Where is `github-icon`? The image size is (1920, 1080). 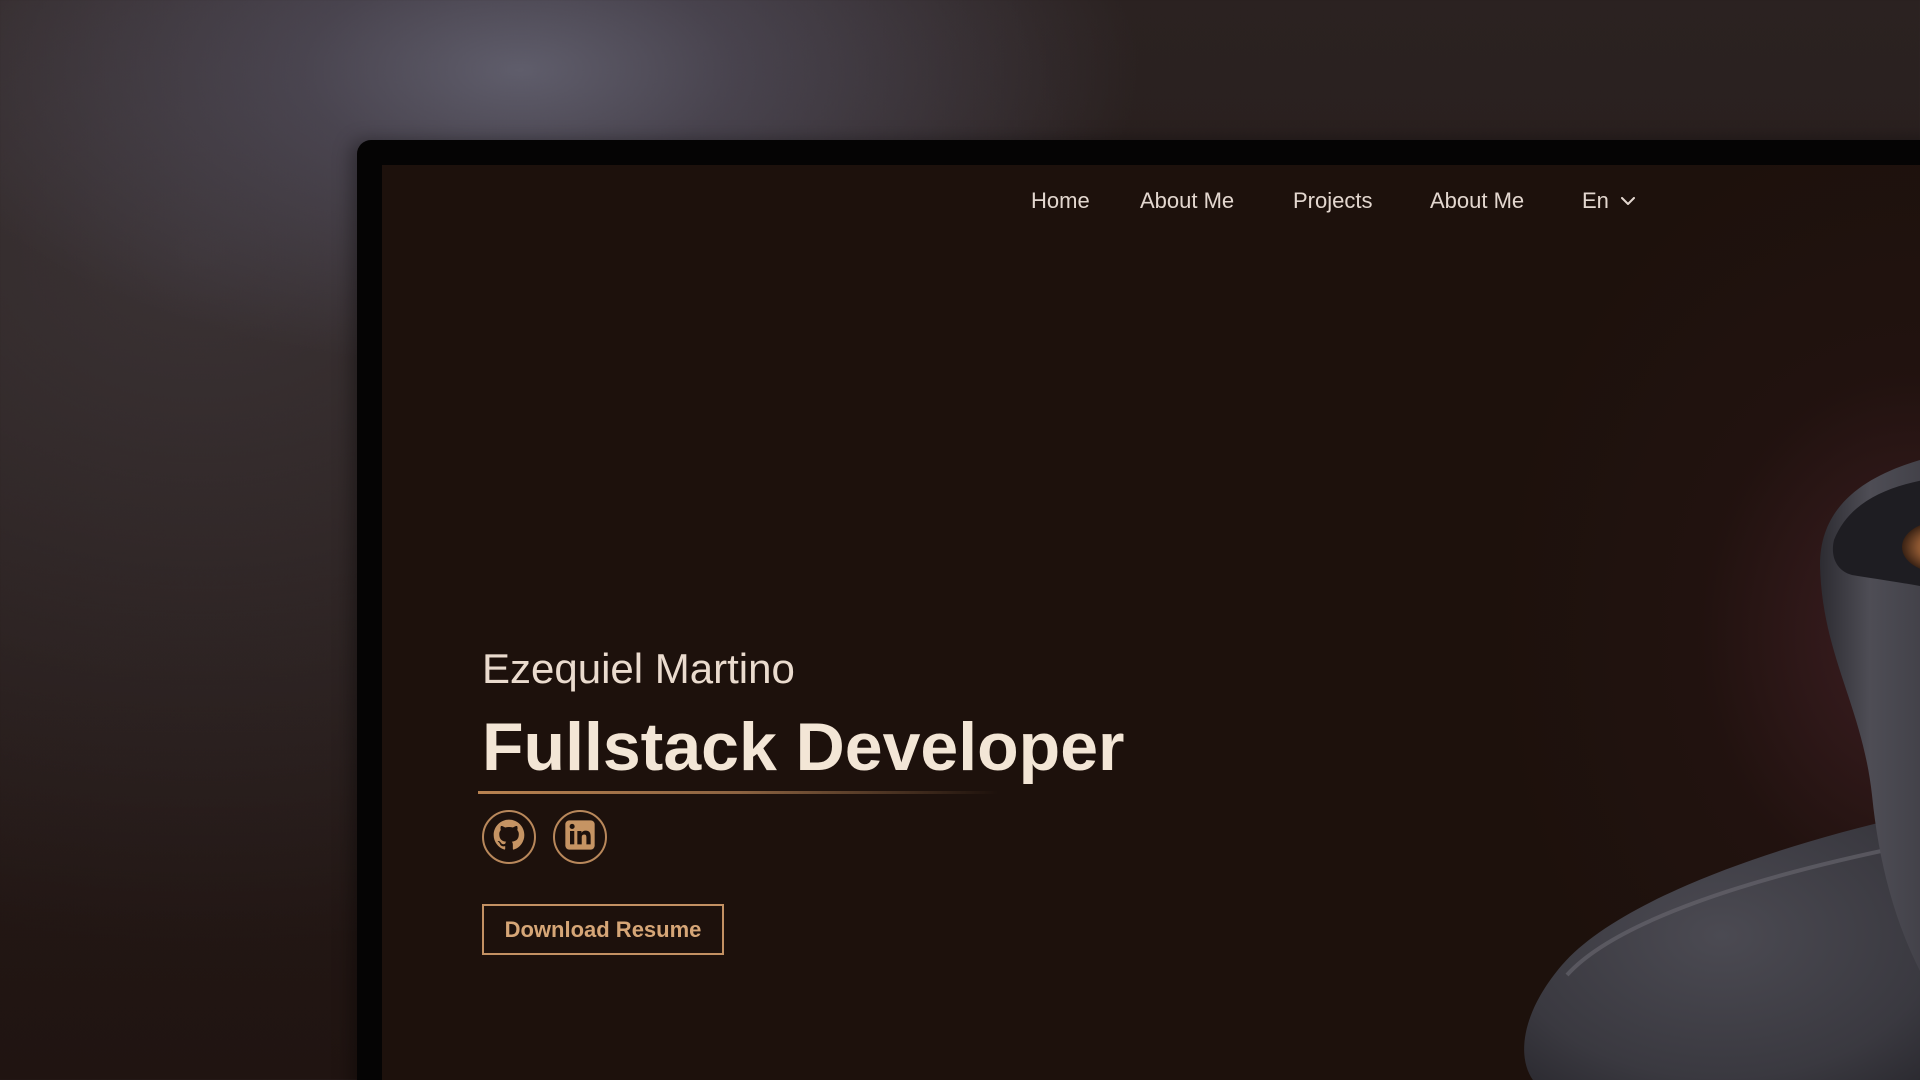
github-icon is located at coordinates (509, 837).